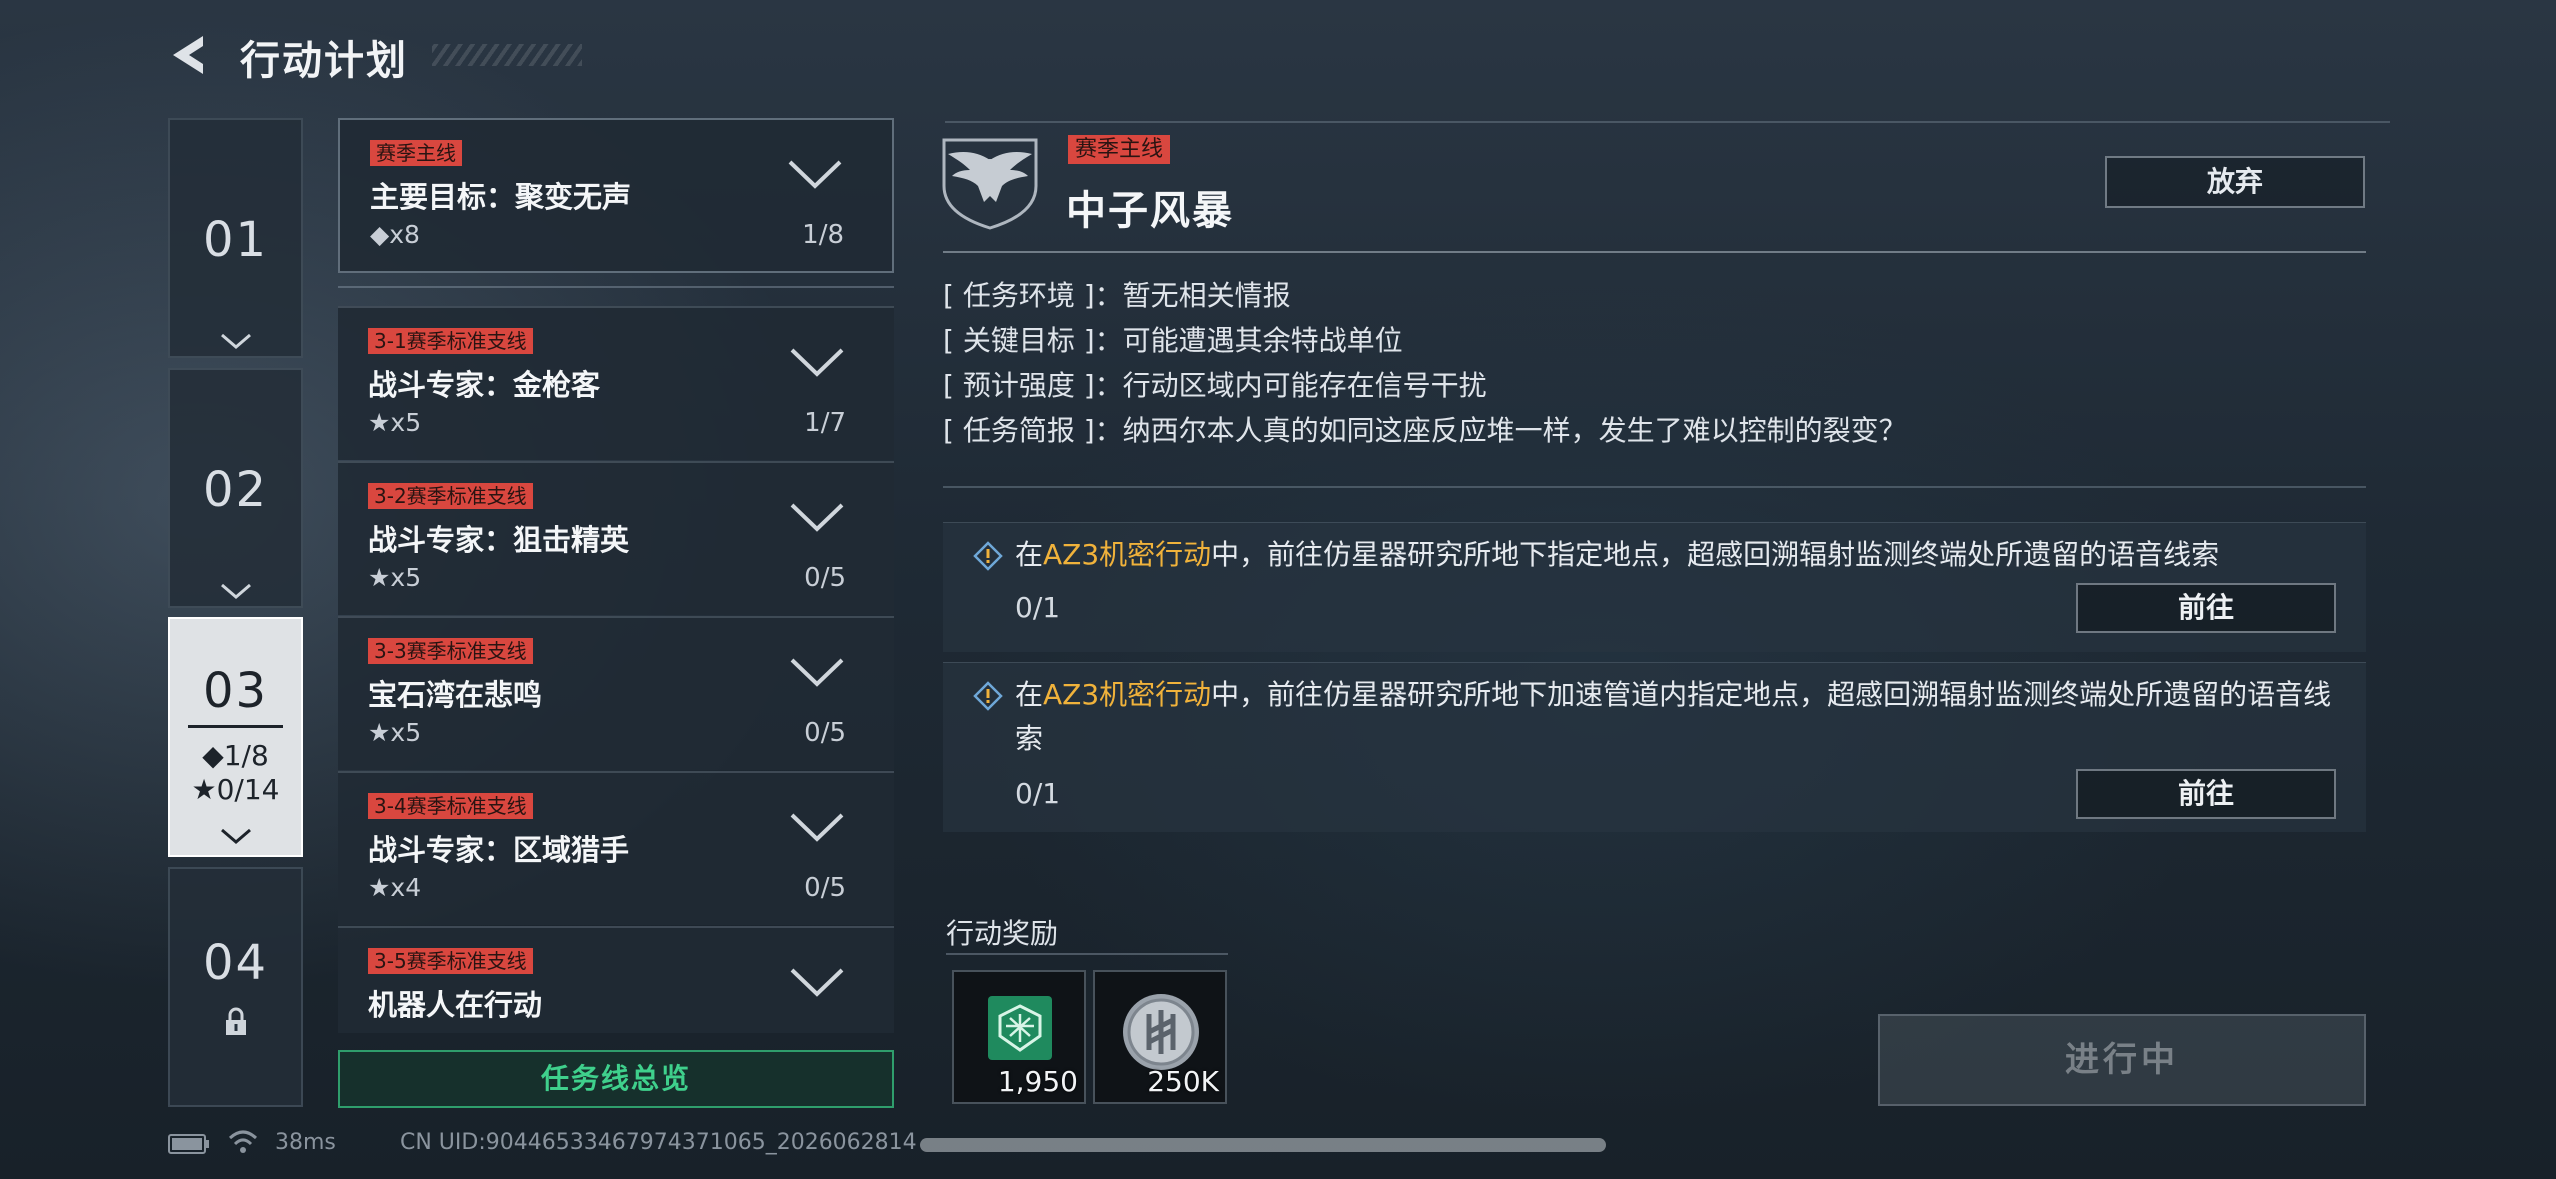 The height and width of the screenshot is (1179, 2556). I want to click on mission-name: 战斗专家：金枪客, so click(484, 385).